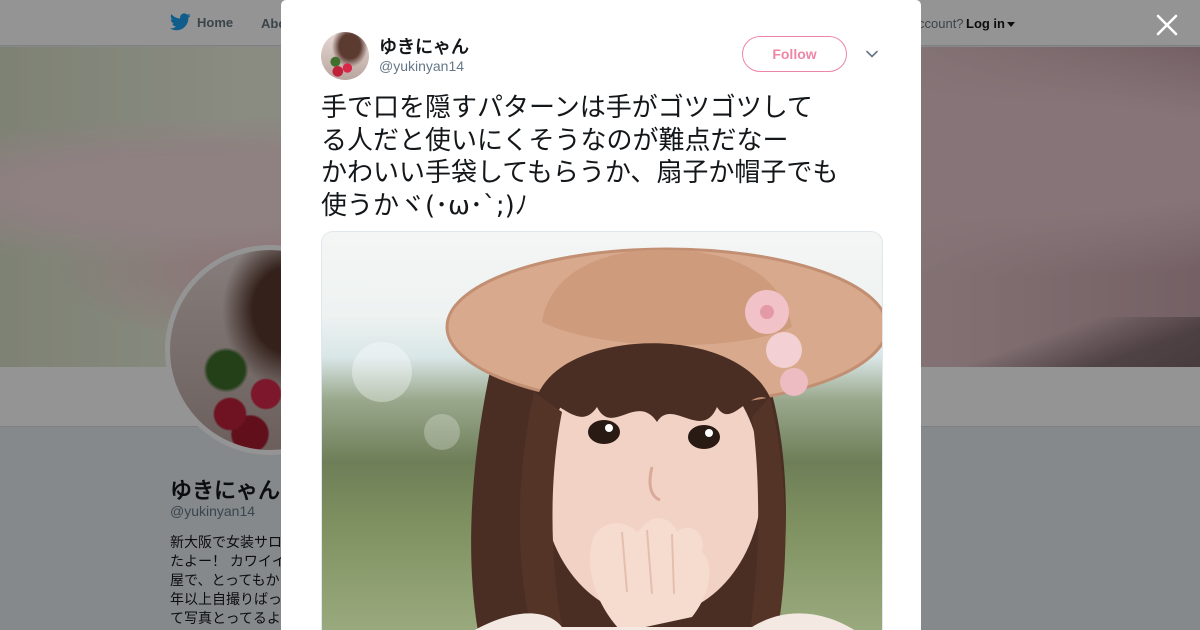 The height and width of the screenshot is (630, 1200). What do you see at coordinates (580, 173) in the screenshot?
I see `tweet-text-line: かわいい手袋してもらうか、扇子か帽子でも` at bounding box center [580, 173].